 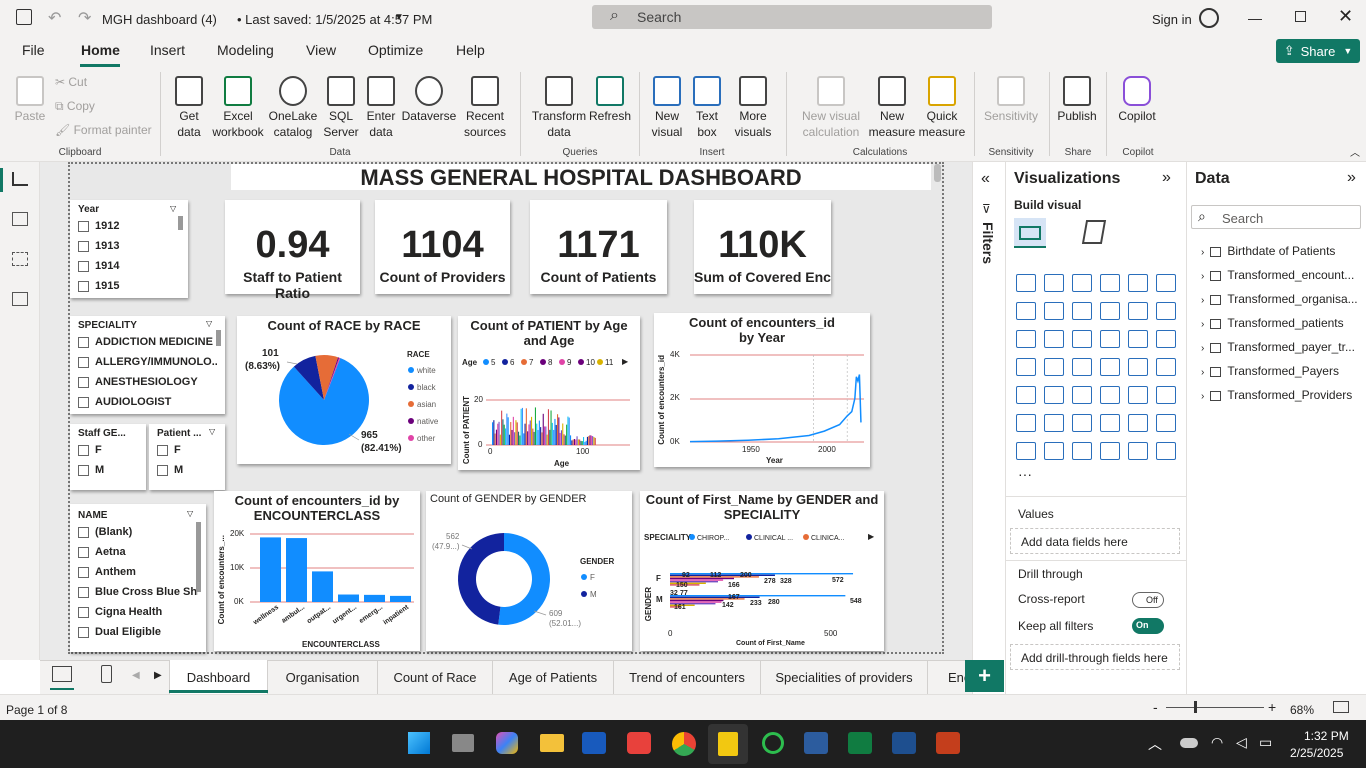 What do you see at coordinates (753, 108) in the screenshot?
I see `more-visuals-button: More visuals` at bounding box center [753, 108].